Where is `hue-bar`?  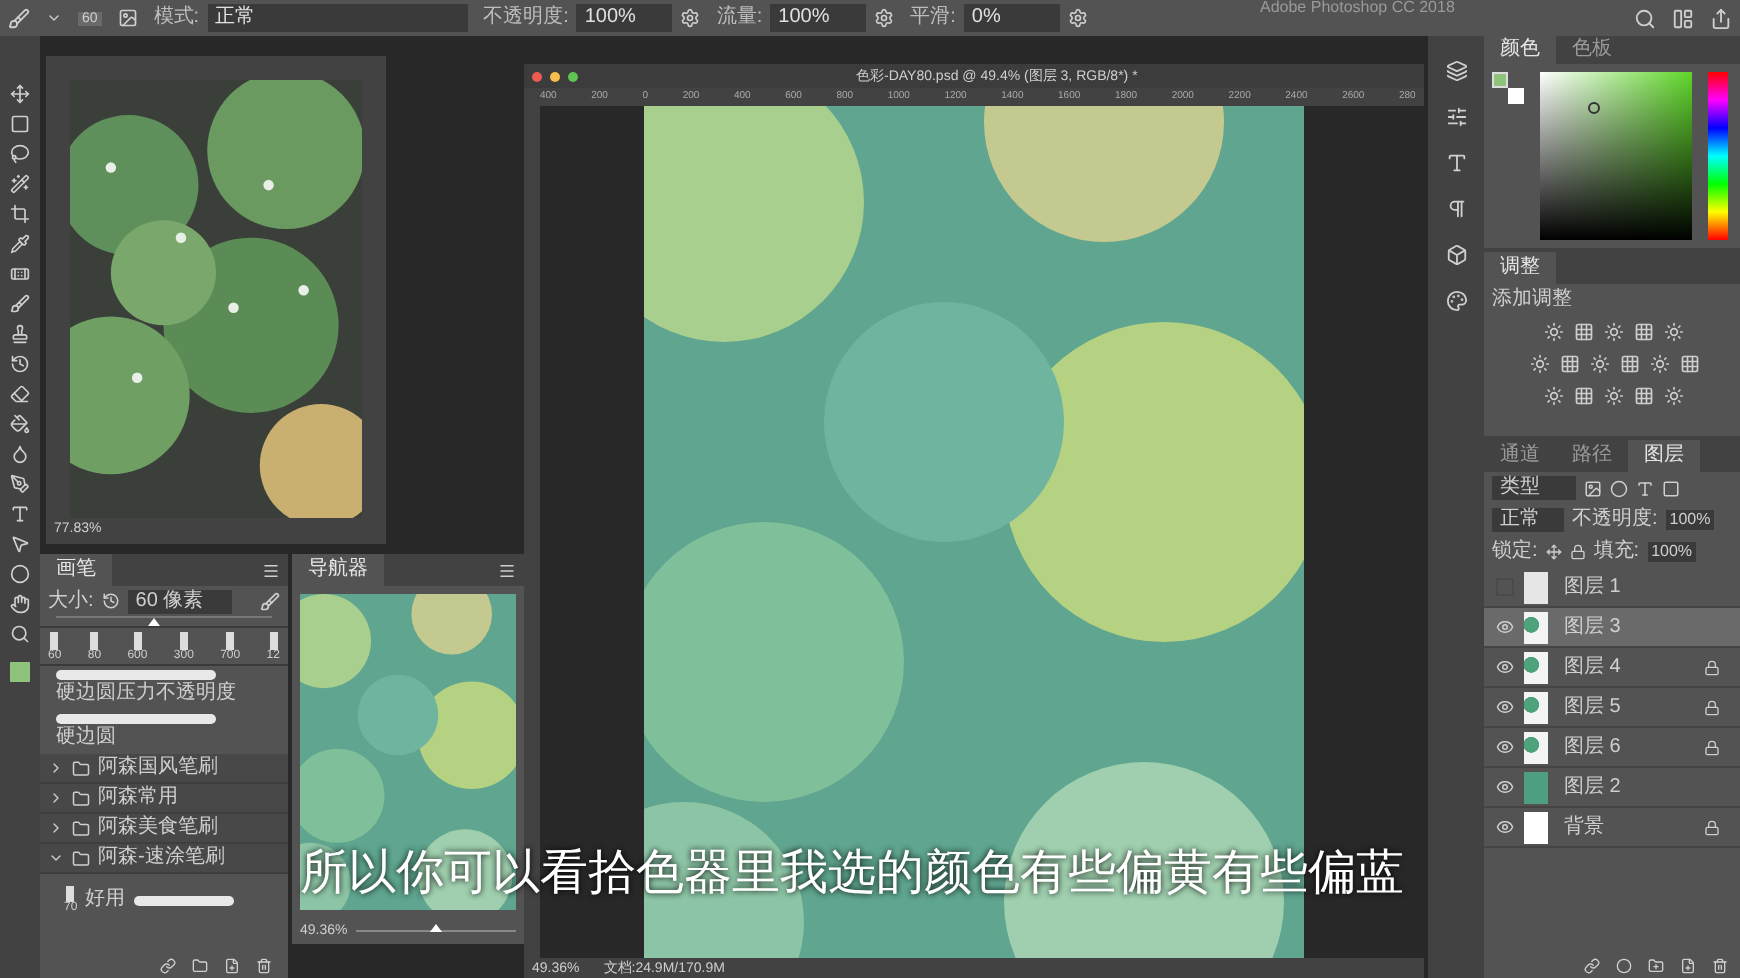 hue-bar is located at coordinates (1718, 156).